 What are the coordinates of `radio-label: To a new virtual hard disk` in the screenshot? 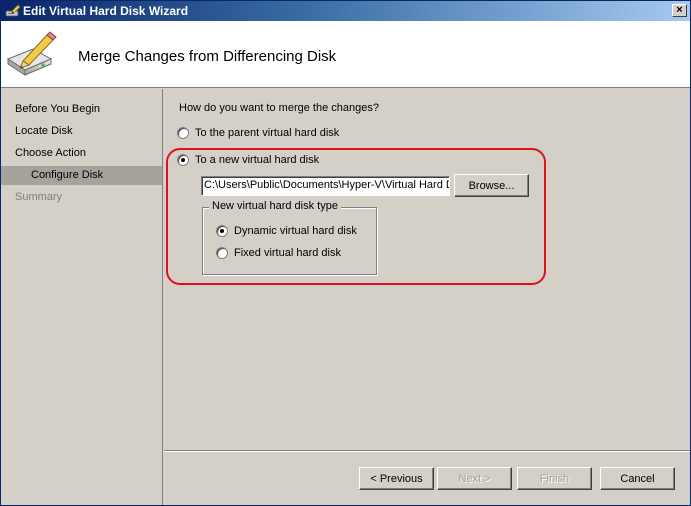 It's located at (257, 160).